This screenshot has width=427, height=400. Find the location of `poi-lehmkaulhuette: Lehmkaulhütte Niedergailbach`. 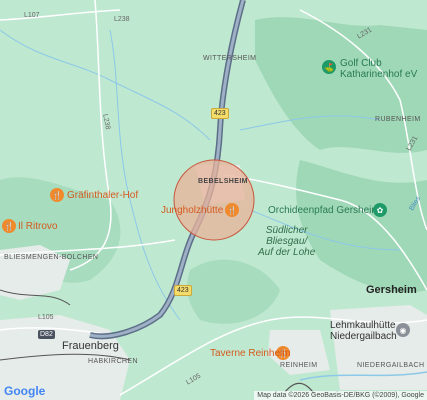

poi-lehmkaulhuette: Lehmkaulhütte Niedergailbach is located at coordinates (363, 331).